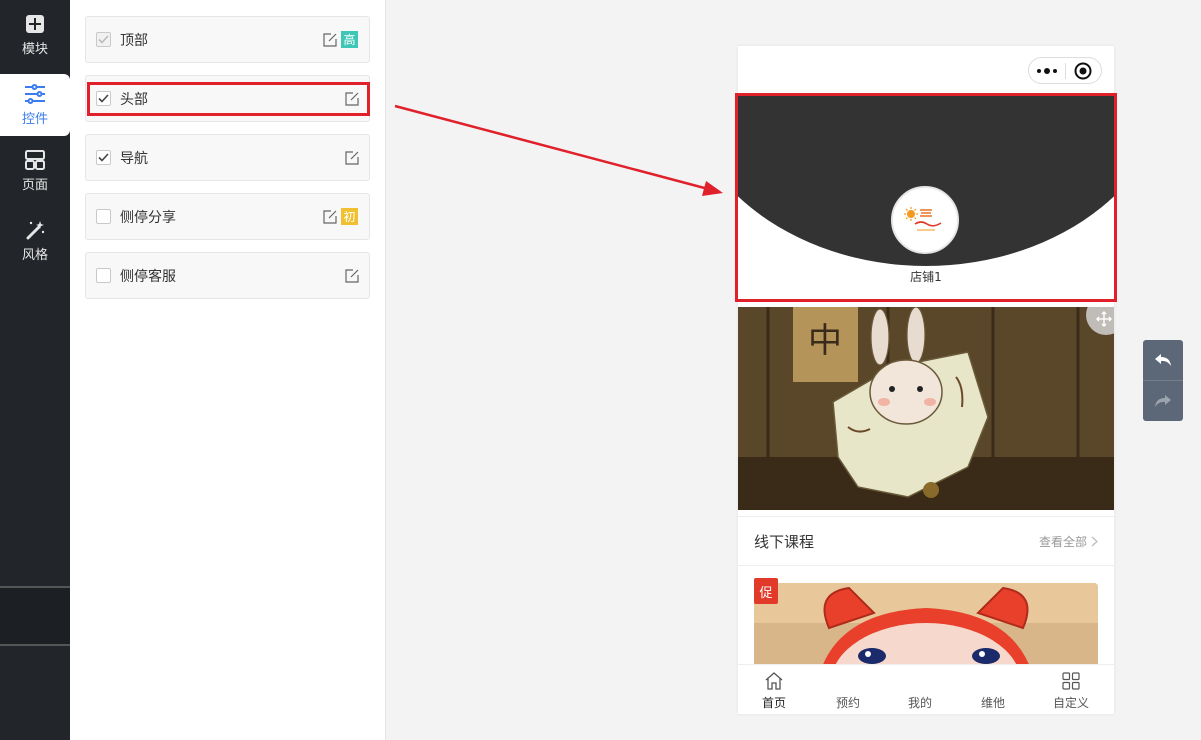 Image resolution: width=1201 pixels, height=740 pixels. I want to click on undo-button, so click(1163, 360).